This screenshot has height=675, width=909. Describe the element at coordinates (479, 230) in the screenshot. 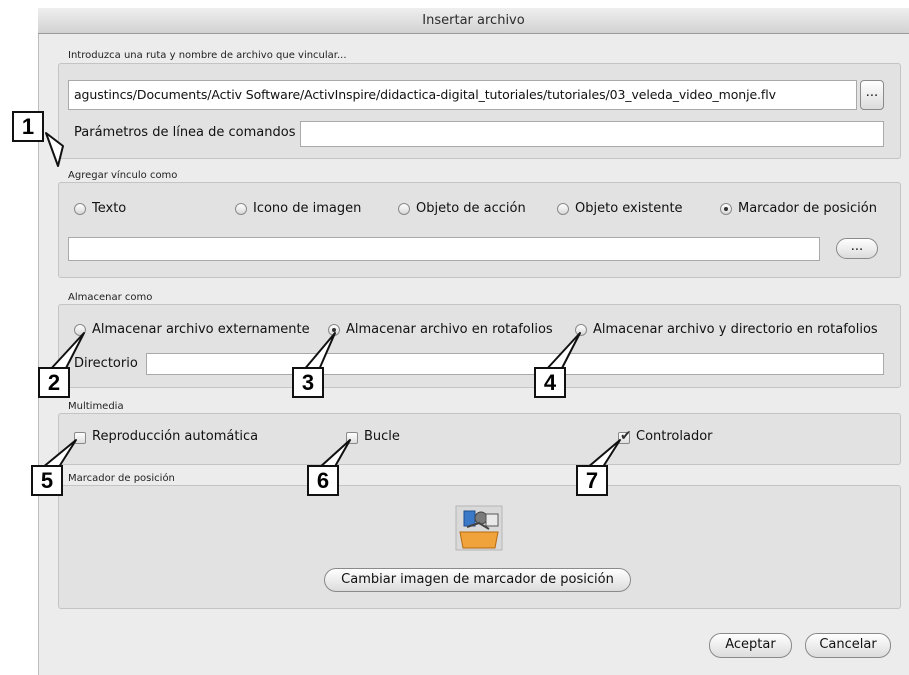

I see `link-as-group` at that location.